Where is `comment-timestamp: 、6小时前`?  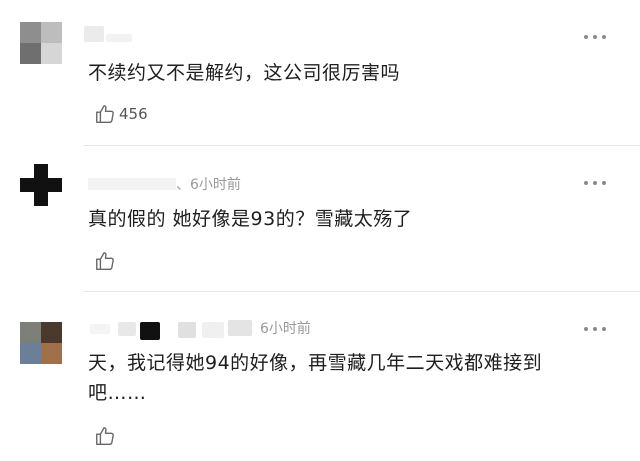
comment-timestamp: 、6小时前 is located at coordinates (208, 185).